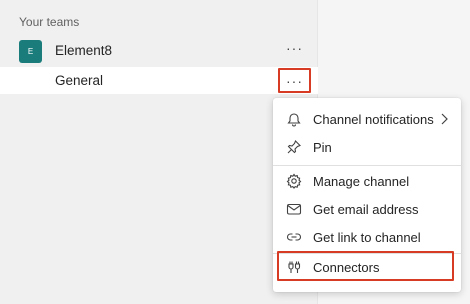  Describe the element at coordinates (84, 50) in the screenshot. I see `team-name: Element8` at that location.